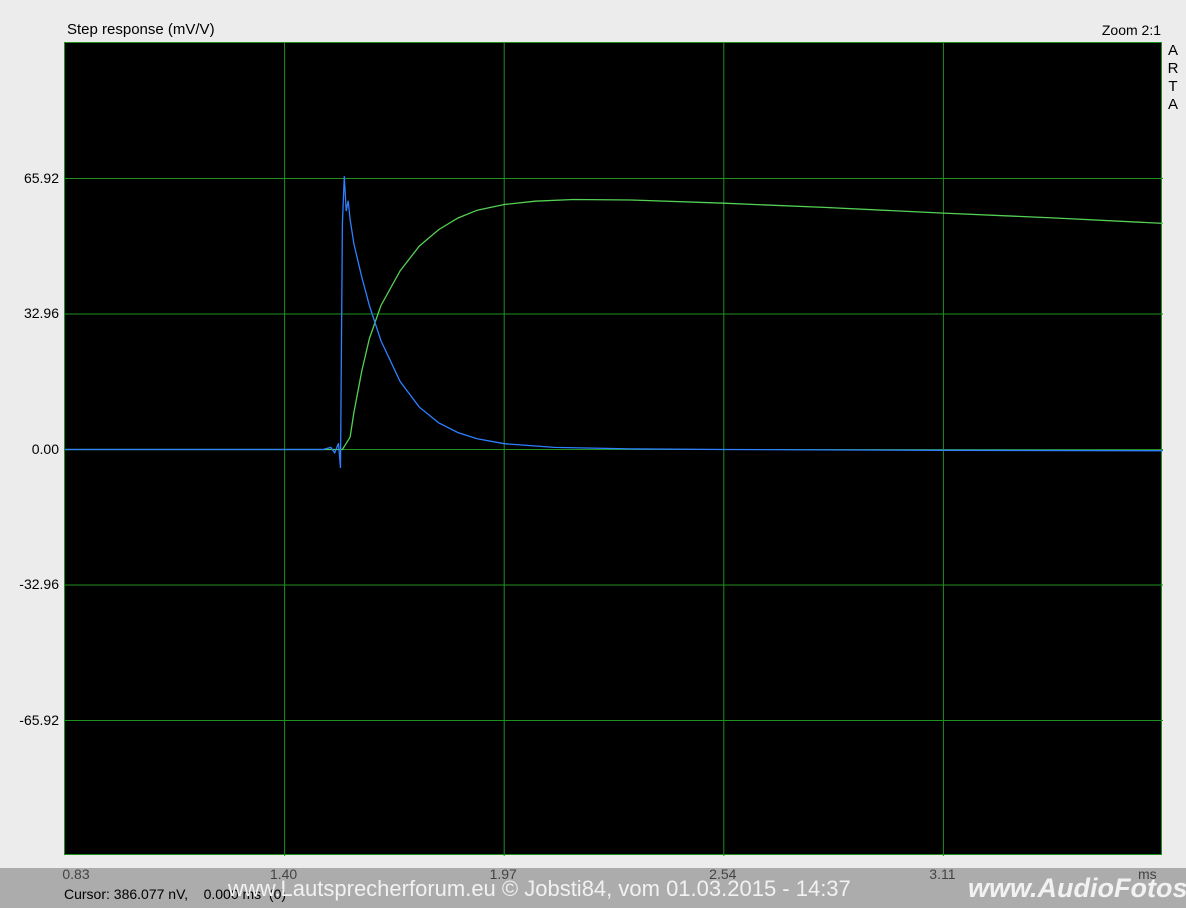 The height and width of the screenshot is (908, 1186). Describe the element at coordinates (41, 313) in the screenshot. I see `y-tick-label: 32.96` at that location.